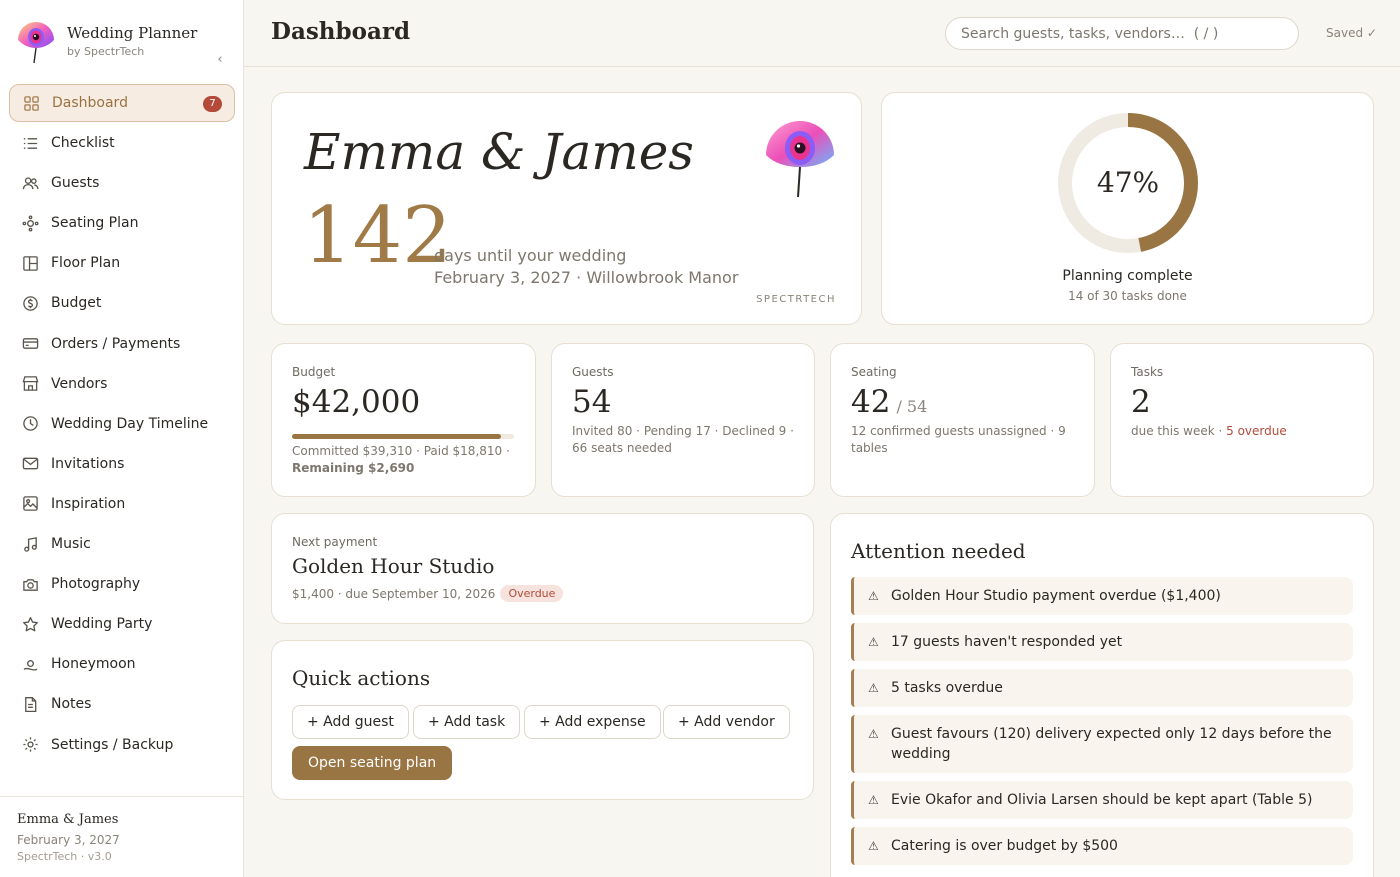  Describe the element at coordinates (71, 704) in the screenshot. I see `sidebar-item-label: Notes` at that location.